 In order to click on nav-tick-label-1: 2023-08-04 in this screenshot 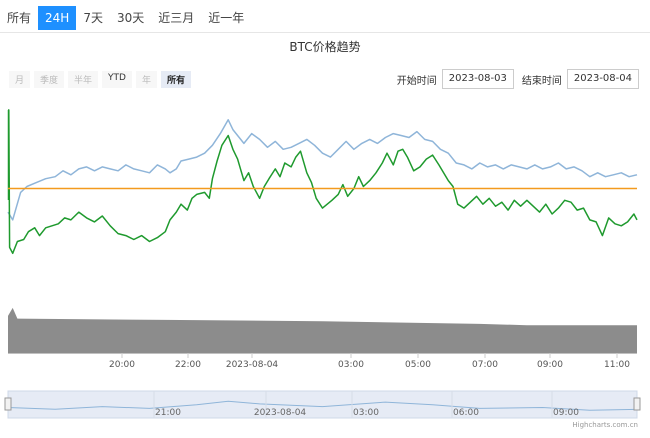, I will do `click(280, 413)`.